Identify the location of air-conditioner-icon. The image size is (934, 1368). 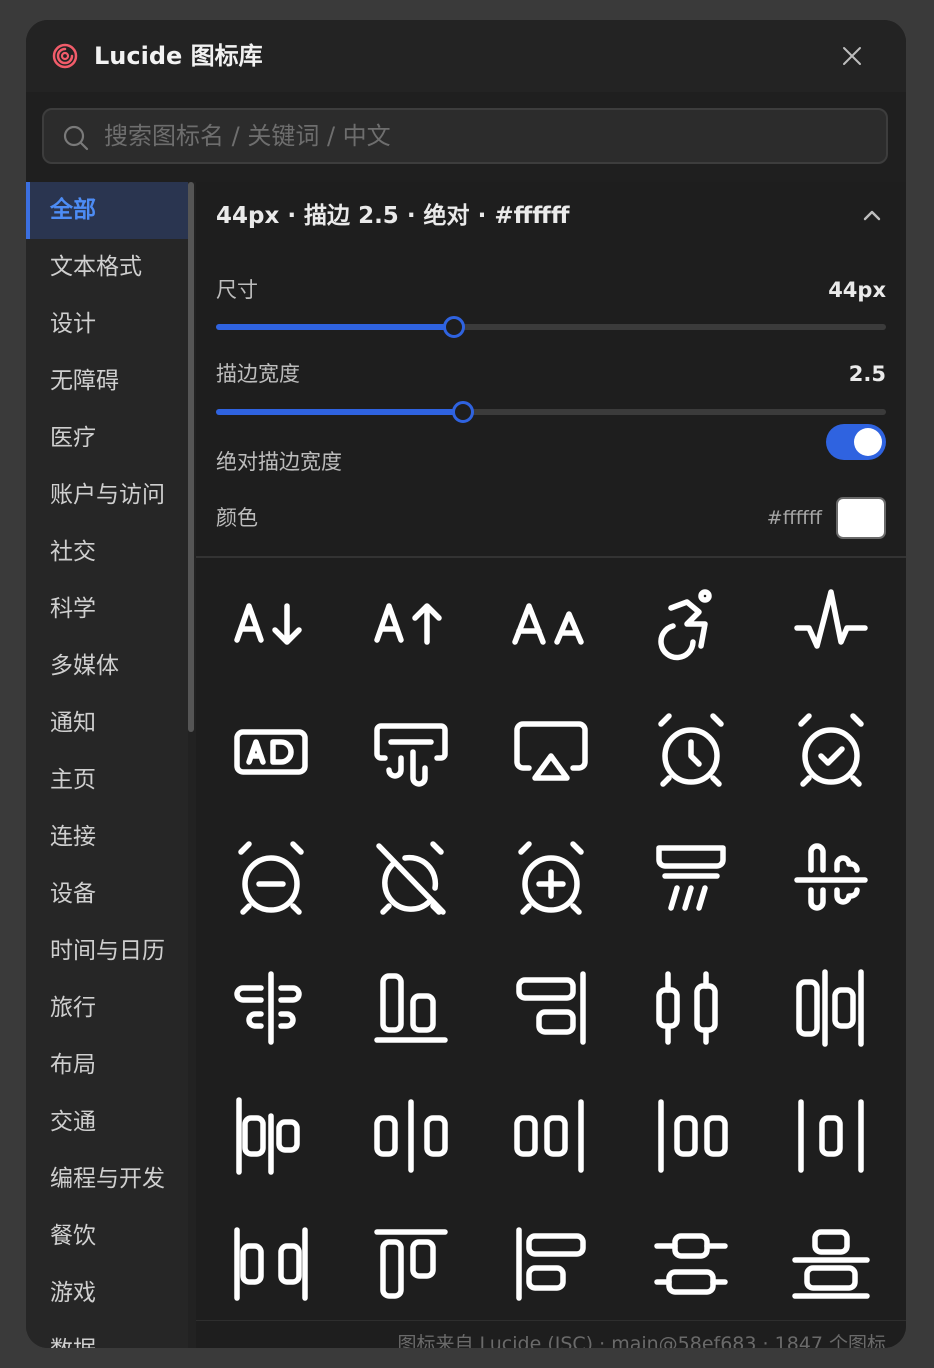
(691, 878).